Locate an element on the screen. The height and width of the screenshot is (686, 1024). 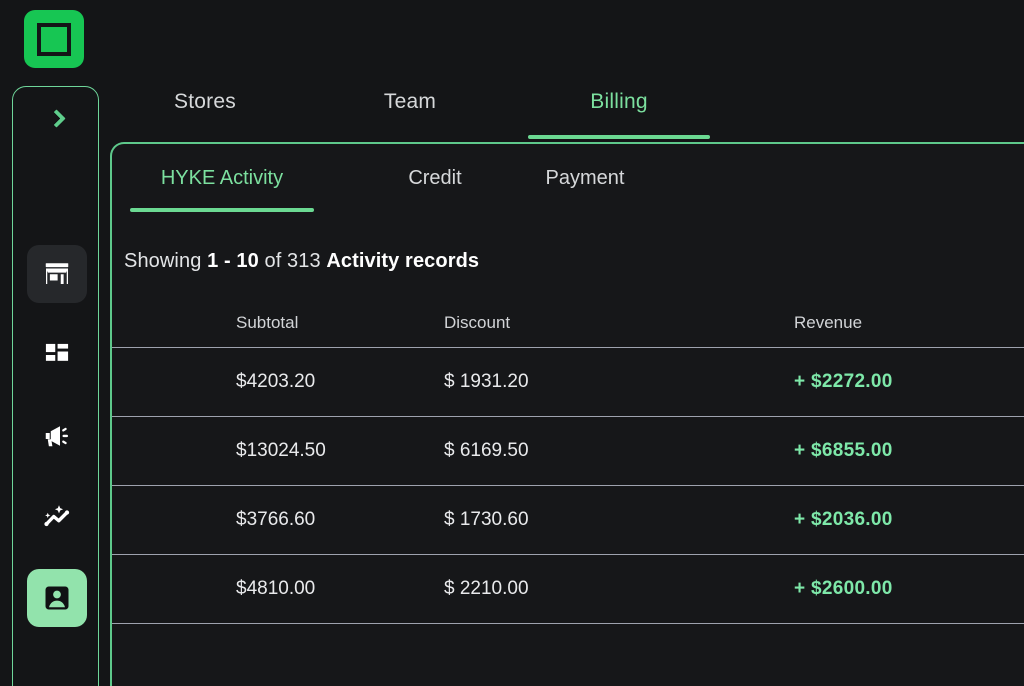
tab-credit-label: Credit is located at coordinates (435, 177).